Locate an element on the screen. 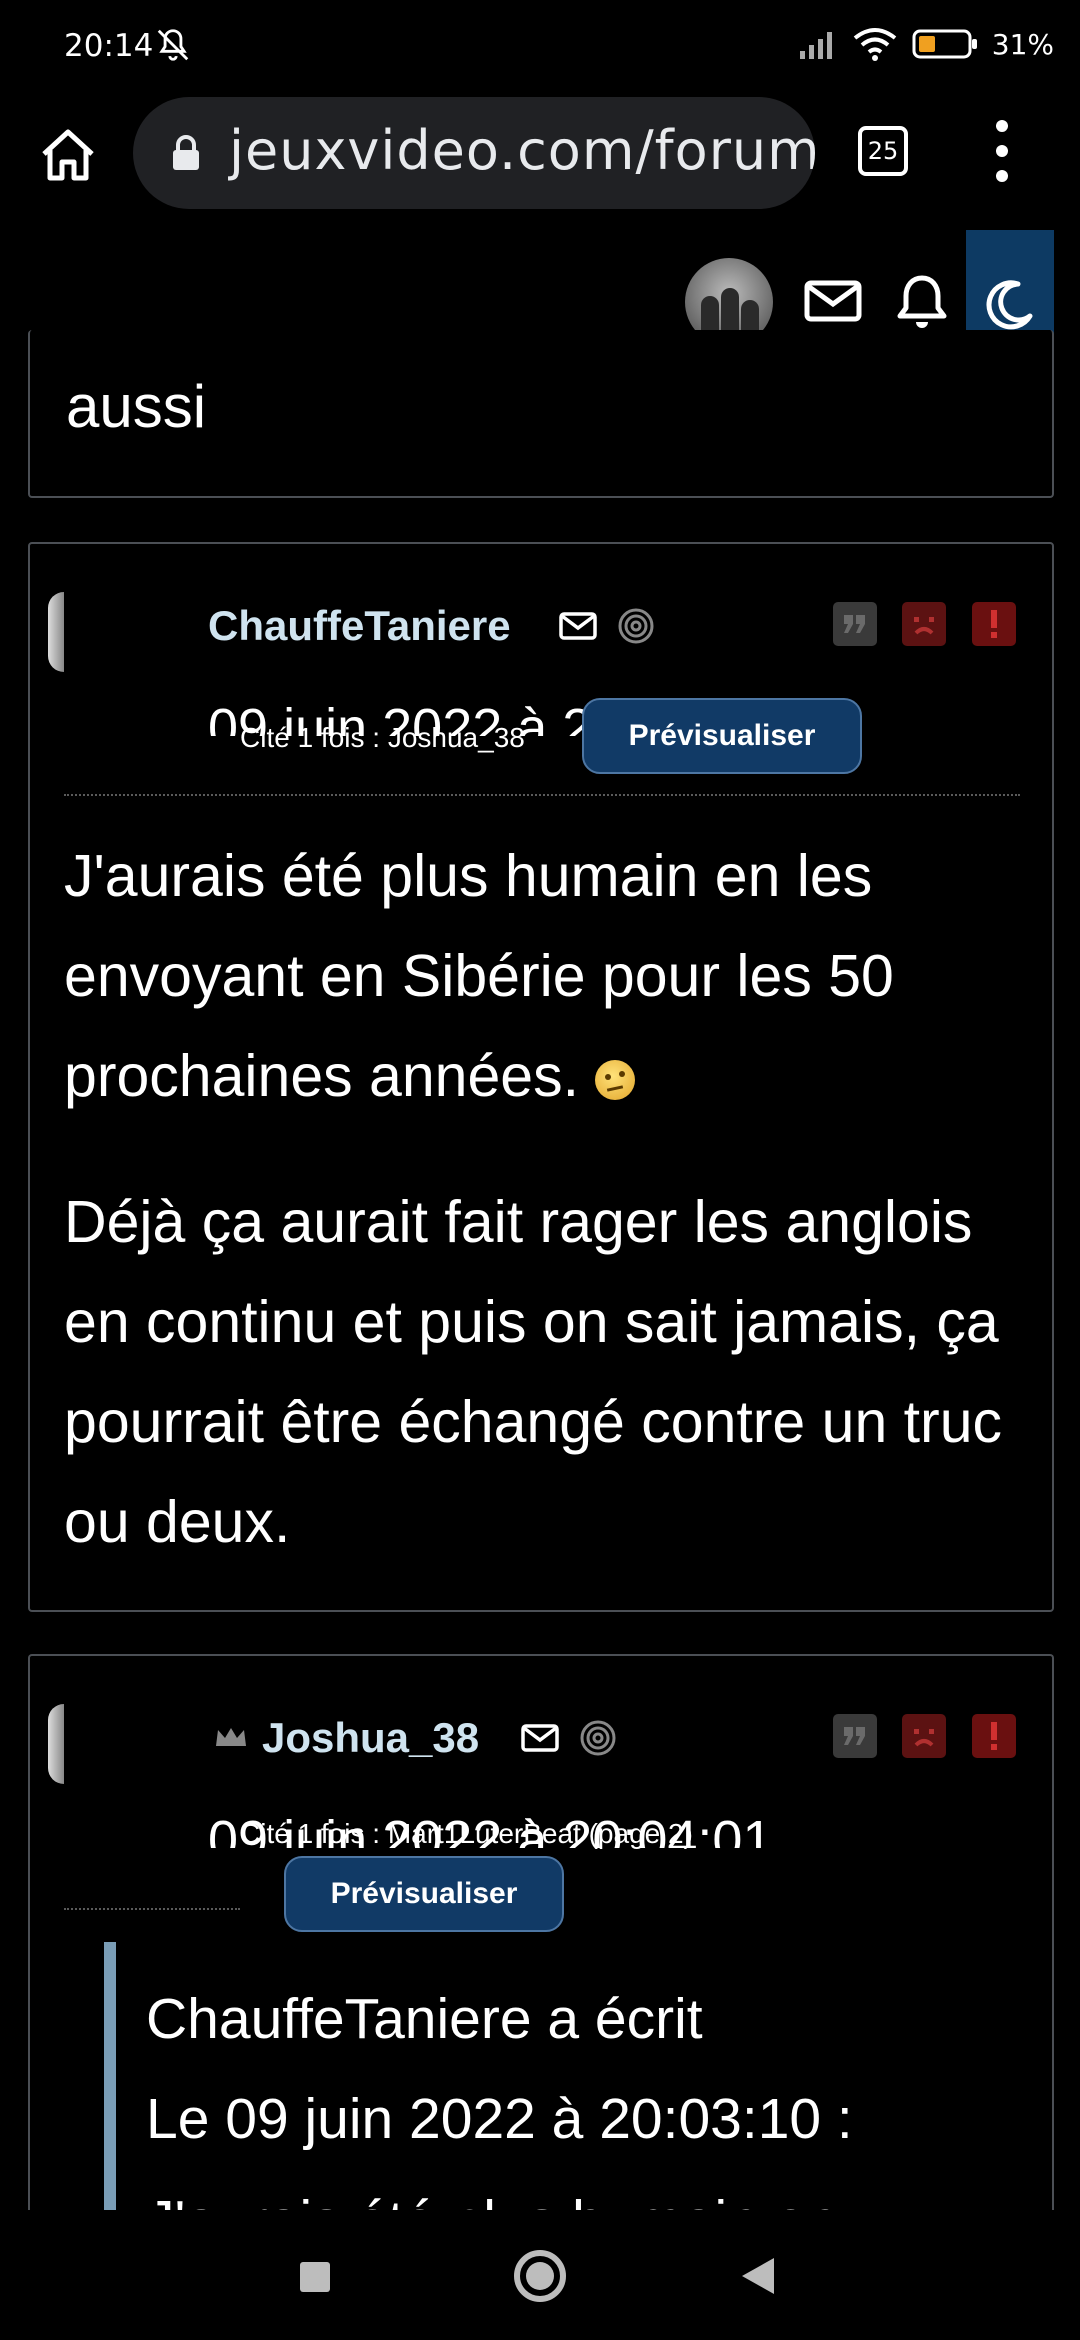  battery-icon is located at coordinates (944, 44).